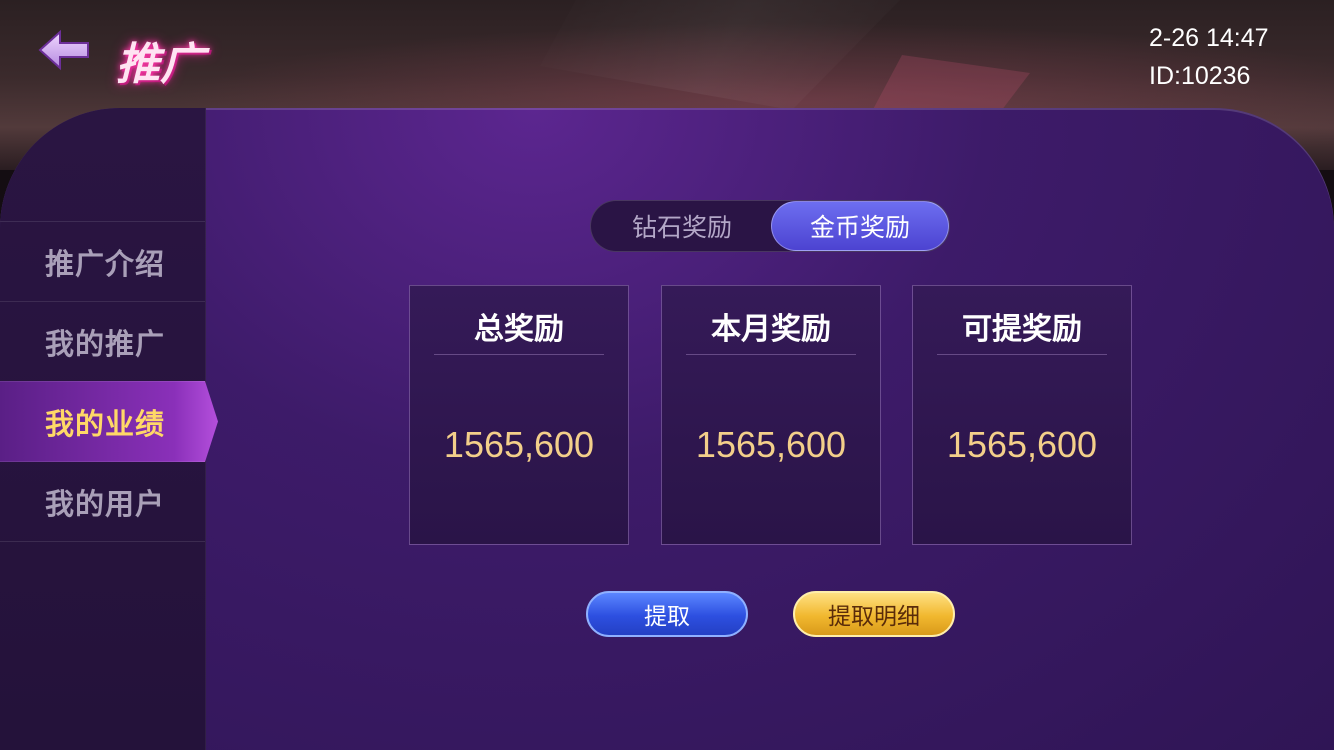  What do you see at coordinates (1200, 76) in the screenshot?
I see `user-id-label: ID:10236` at bounding box center [1200, 76].